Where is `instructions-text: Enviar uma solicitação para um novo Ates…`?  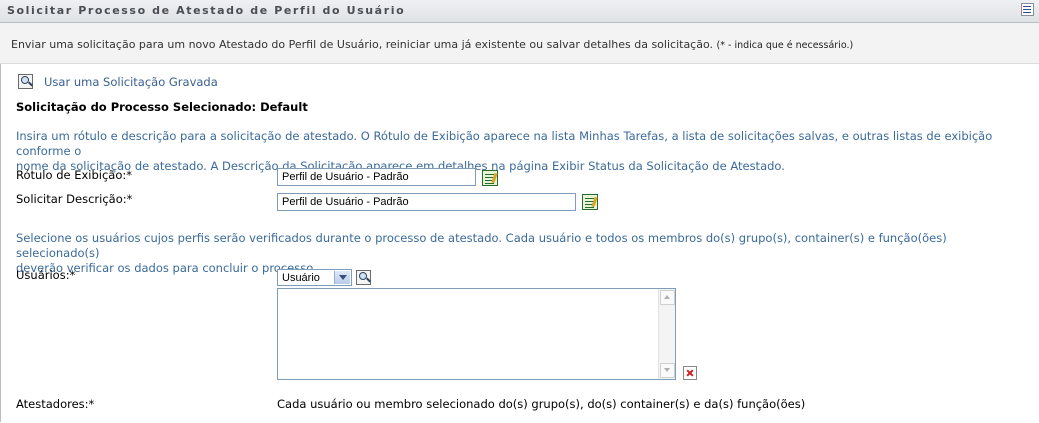
instructions-text: Enviar uma solicitação para um novo Ates… is located at coordinates (432, 44).